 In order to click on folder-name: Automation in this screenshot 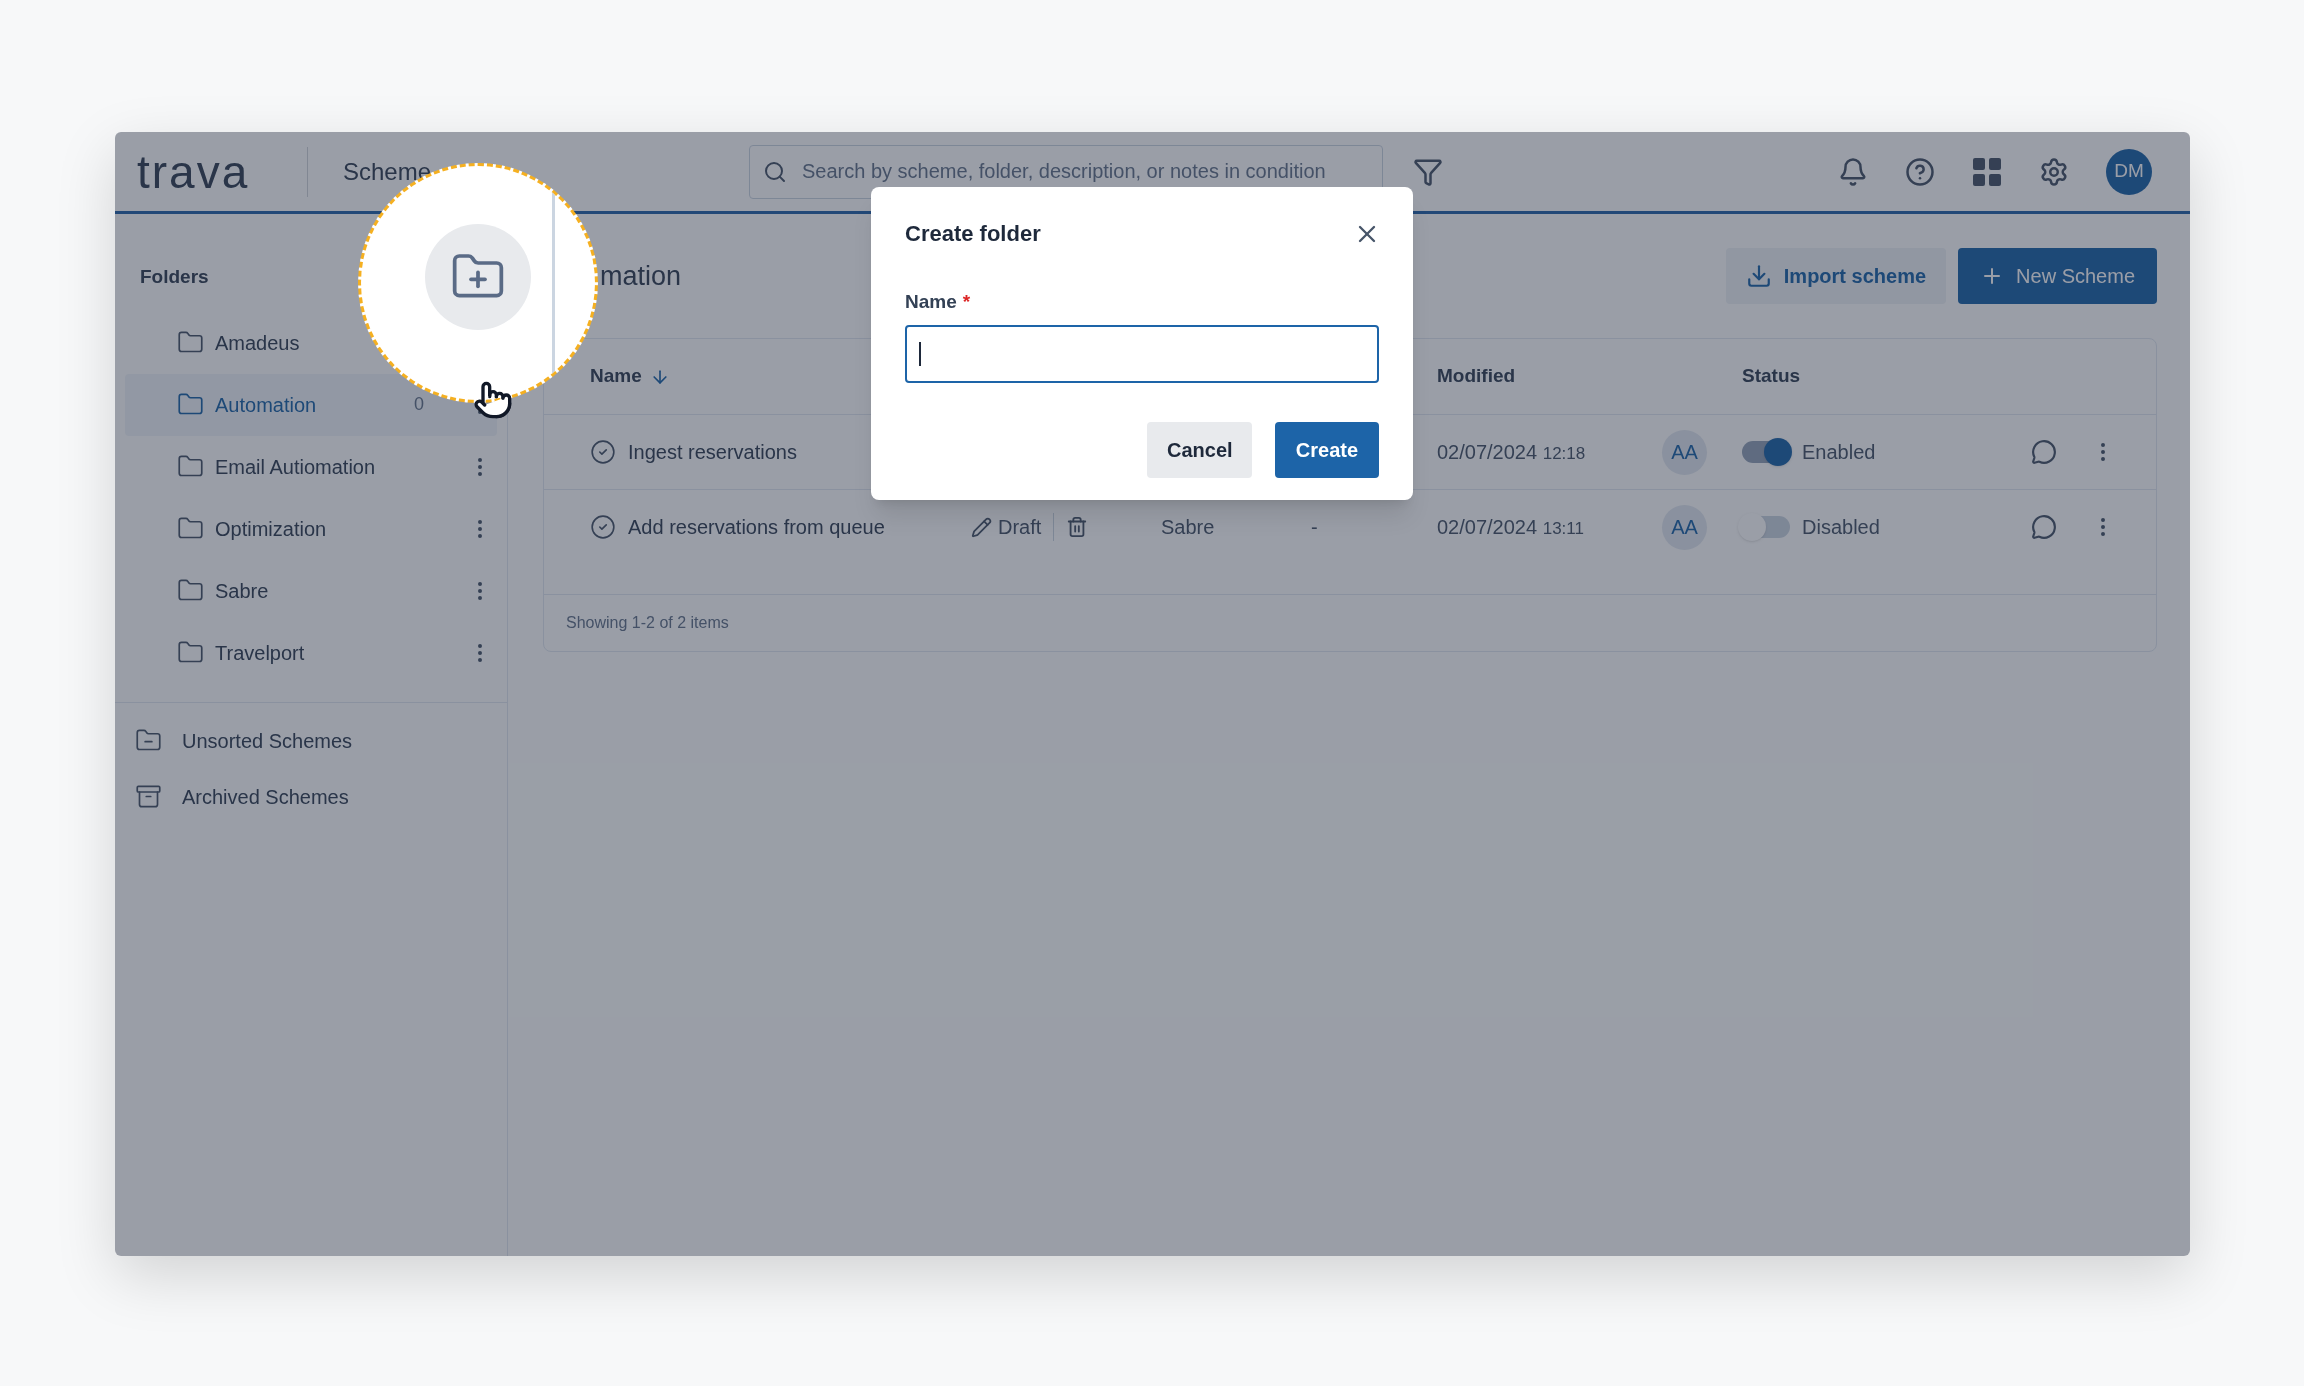, I will do `click(266, 405)`.